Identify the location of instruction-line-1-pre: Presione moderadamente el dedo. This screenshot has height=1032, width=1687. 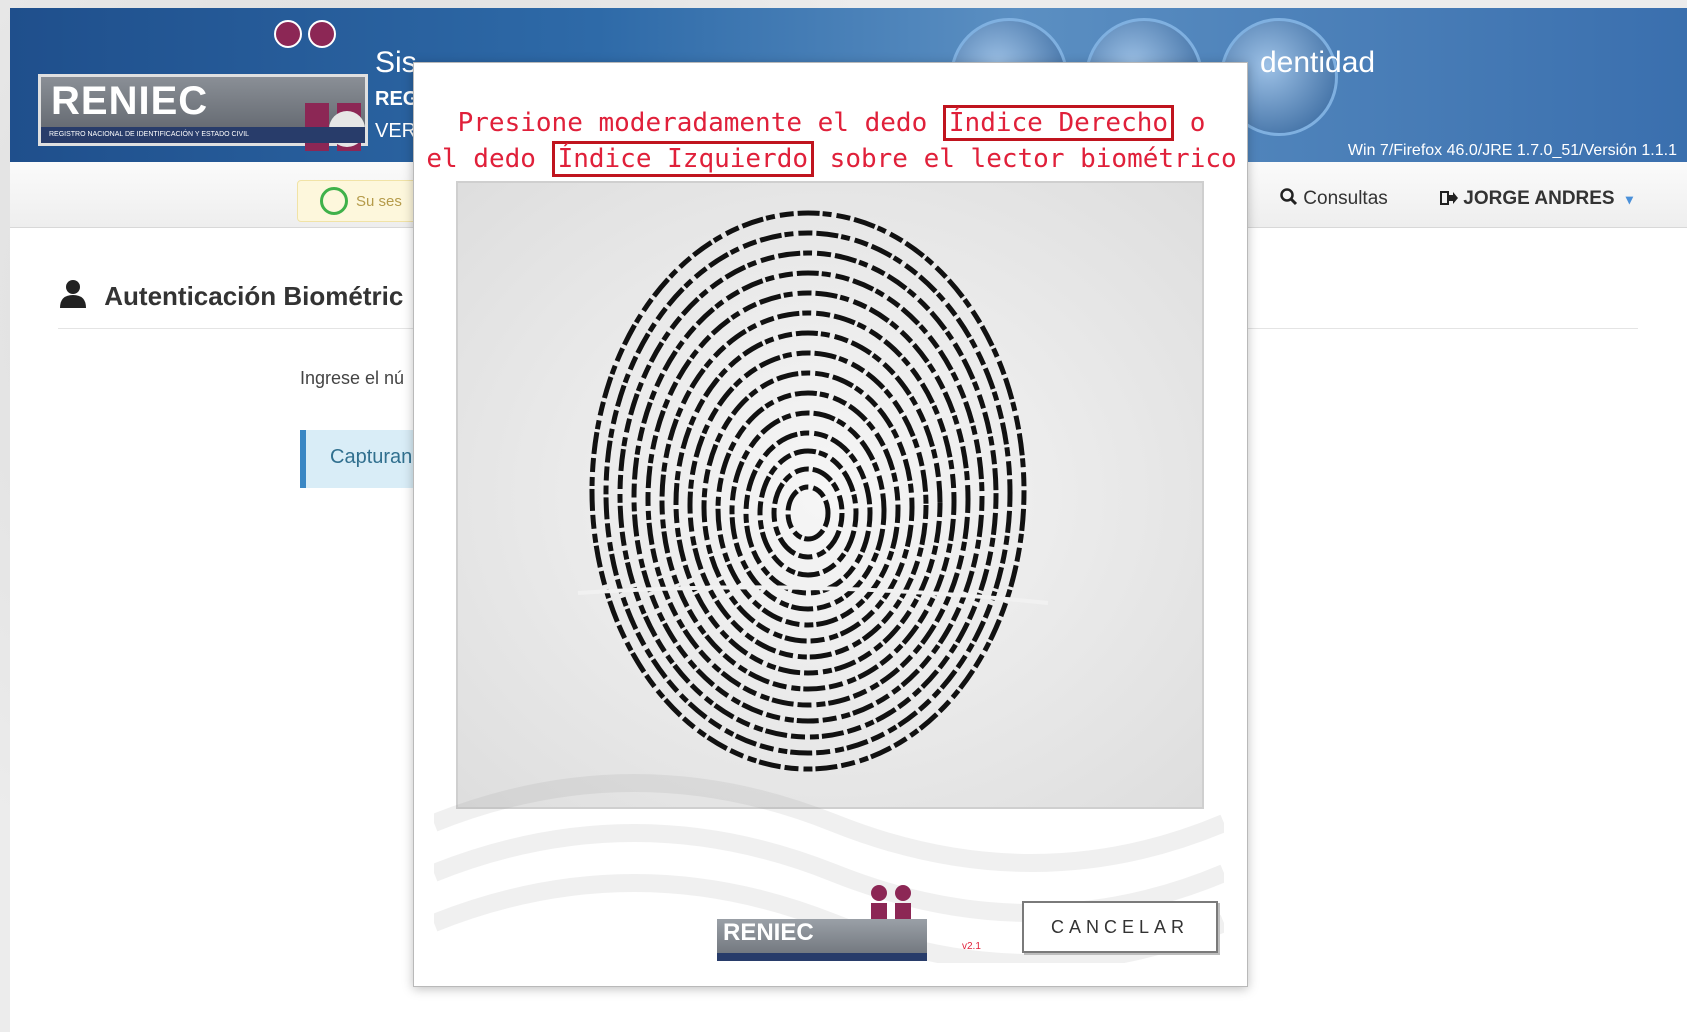
(700, 123).